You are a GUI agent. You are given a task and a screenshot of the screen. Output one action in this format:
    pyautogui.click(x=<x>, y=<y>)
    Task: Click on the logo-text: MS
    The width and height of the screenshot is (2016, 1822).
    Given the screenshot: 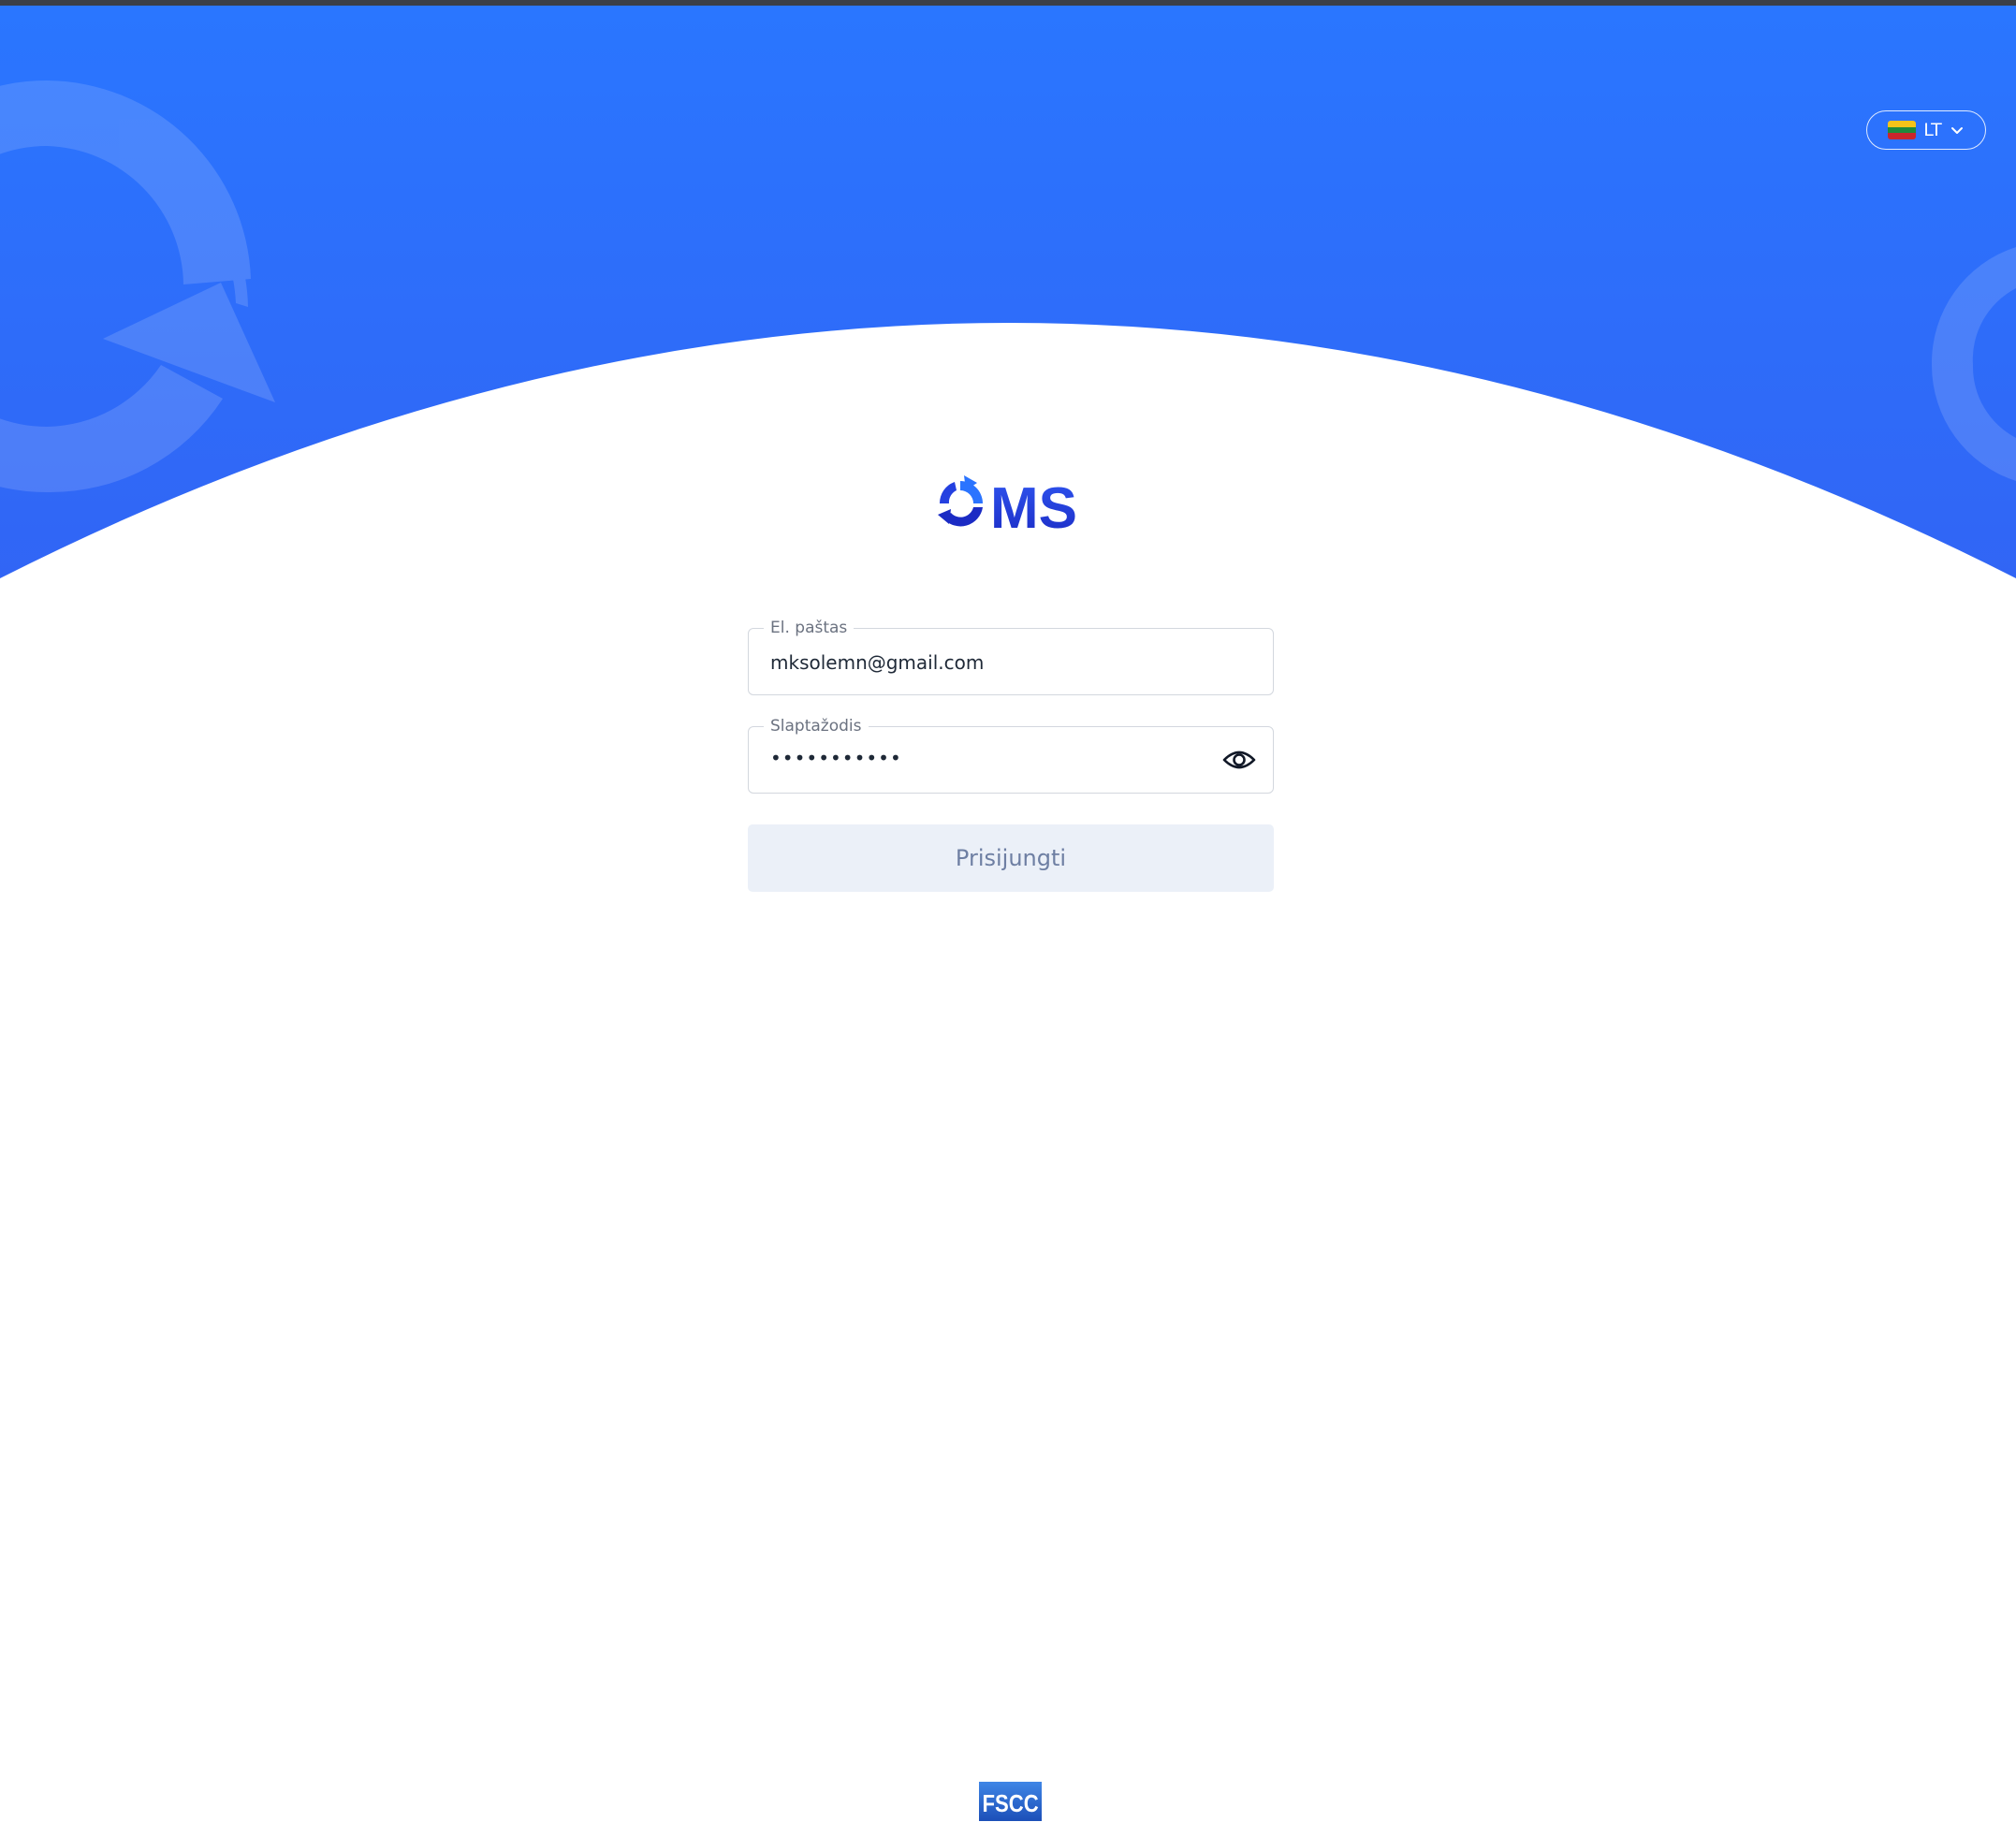 What is the action you would take?
    pyautogui.click(x=1033, y=505)
    